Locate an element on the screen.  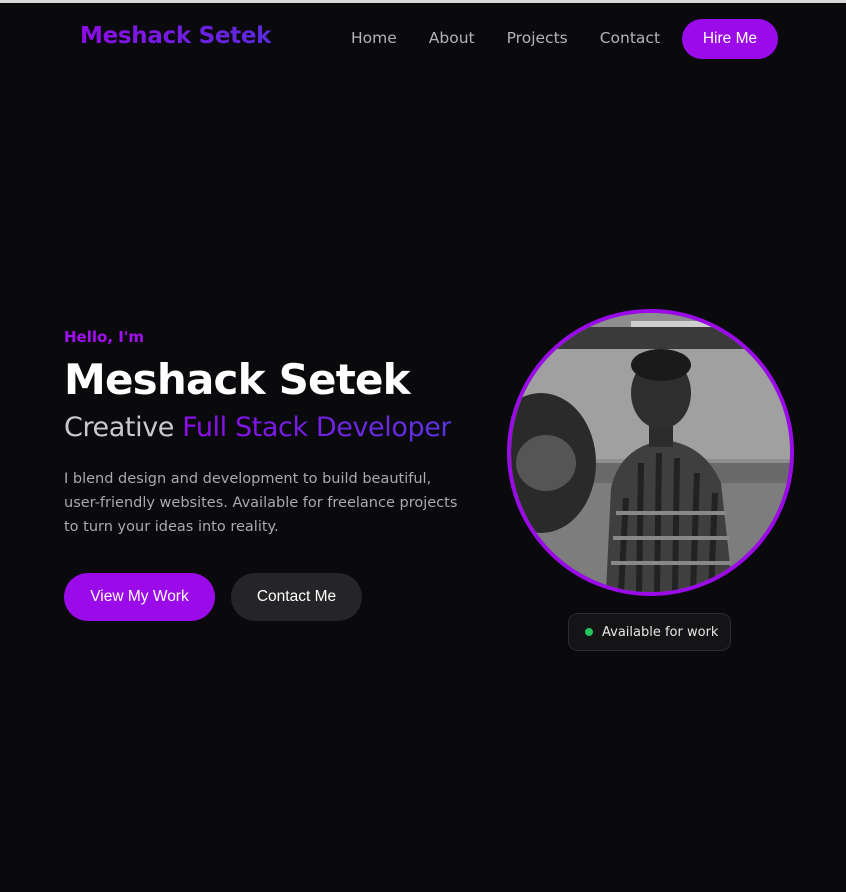
nav-home: Home is located at coordinates (374, 38).